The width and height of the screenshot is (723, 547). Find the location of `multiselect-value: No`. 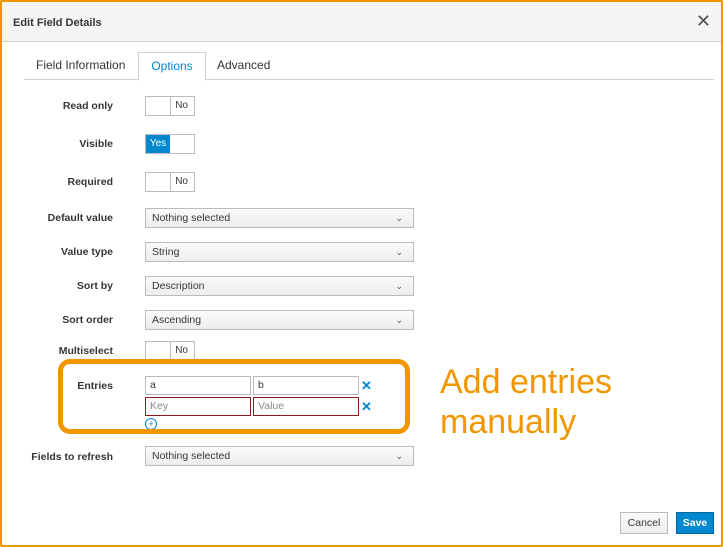

multiselect-value: No is located at coordinates (181, 350).